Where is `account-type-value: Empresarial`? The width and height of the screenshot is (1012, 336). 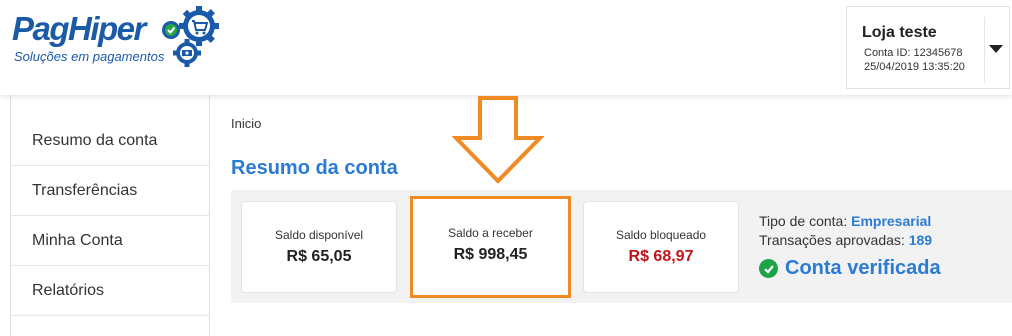
account-type-value: Empresarial is located at coordinates (891, 221).